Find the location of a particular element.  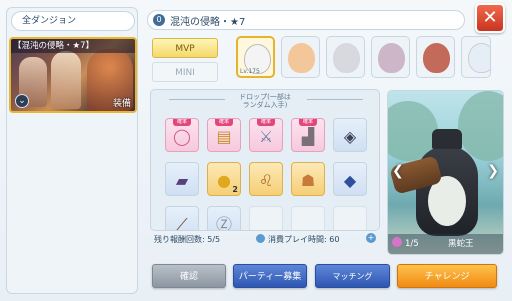

drop-item-shield: ◈ is located at coordinates (350, 135).